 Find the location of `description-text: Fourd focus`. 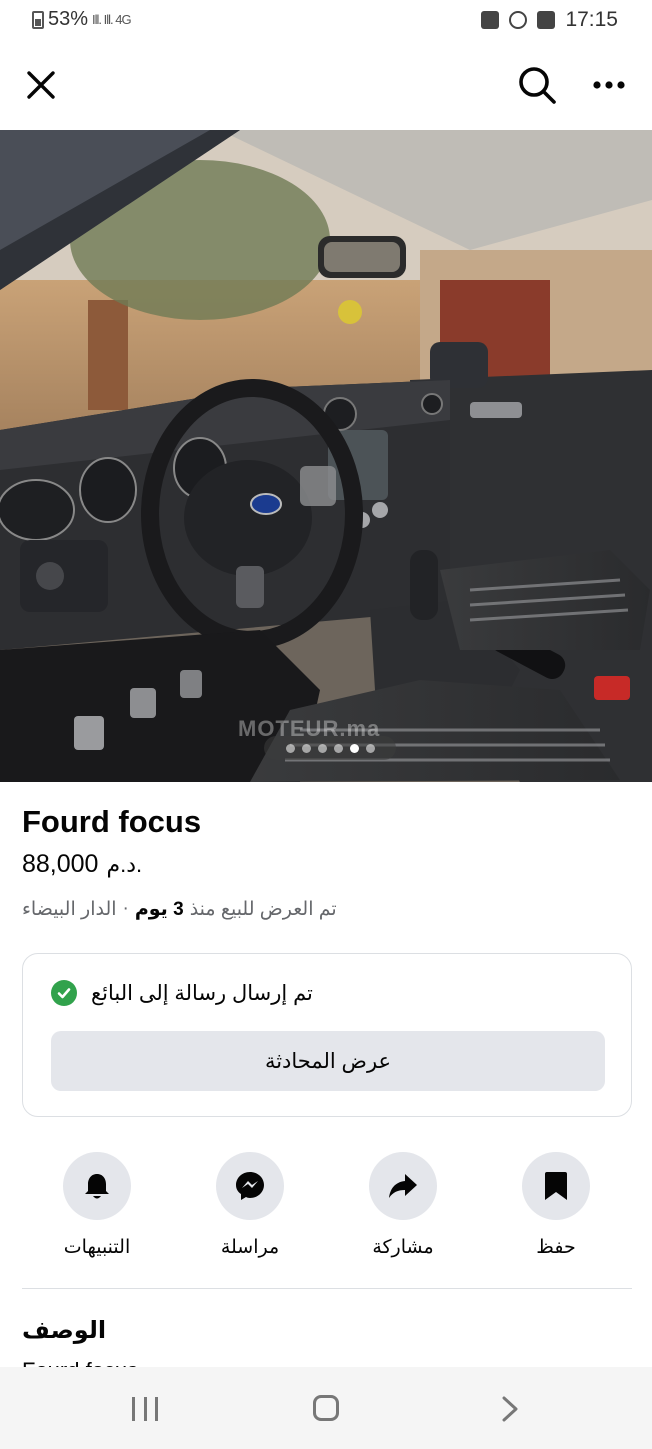

description-text: Fourd focus is located at coordinates (80, 1362).